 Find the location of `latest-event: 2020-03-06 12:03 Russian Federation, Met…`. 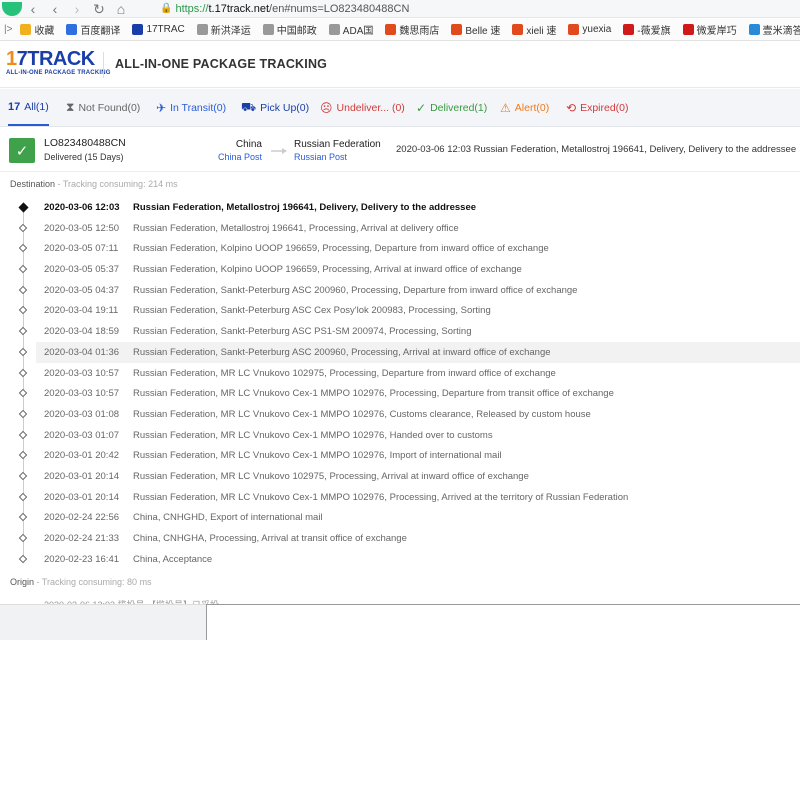

latest-event: 2020-03-06 12:03 Russian Federation, Met… is located at coordinates (596, 149).